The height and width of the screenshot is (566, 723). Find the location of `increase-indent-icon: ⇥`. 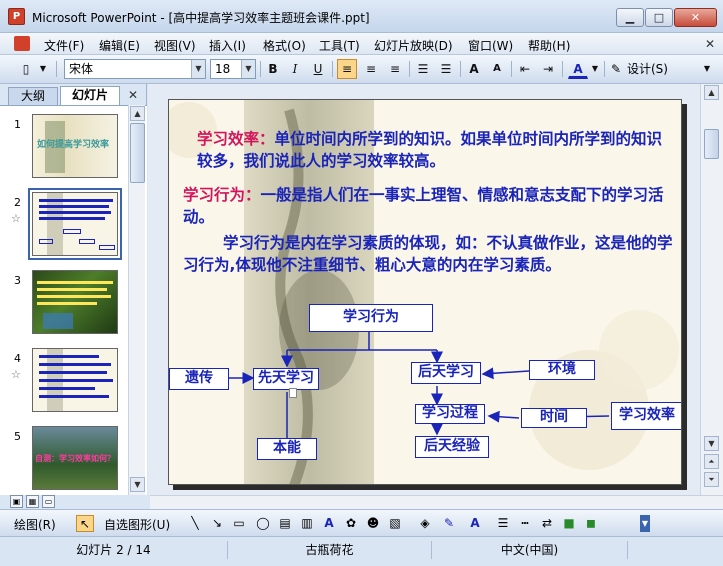

increase-indent-icon: ⇥ is located at coordinates (548, 69).